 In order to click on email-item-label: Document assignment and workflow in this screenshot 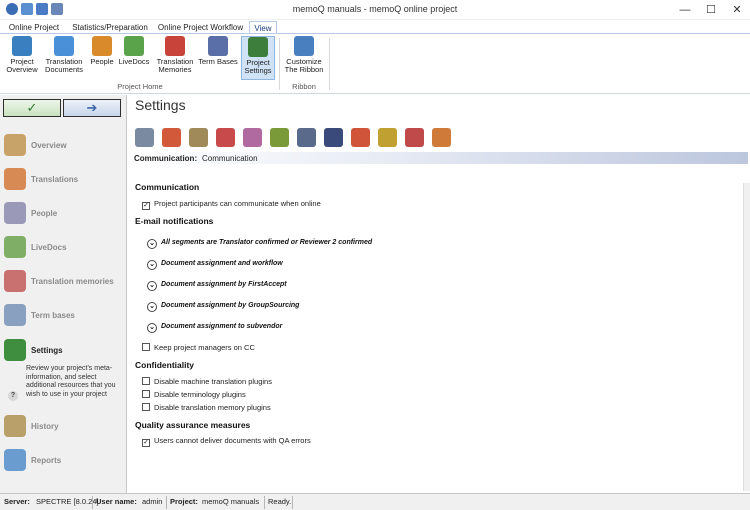, I will do `click(222, 263)`.